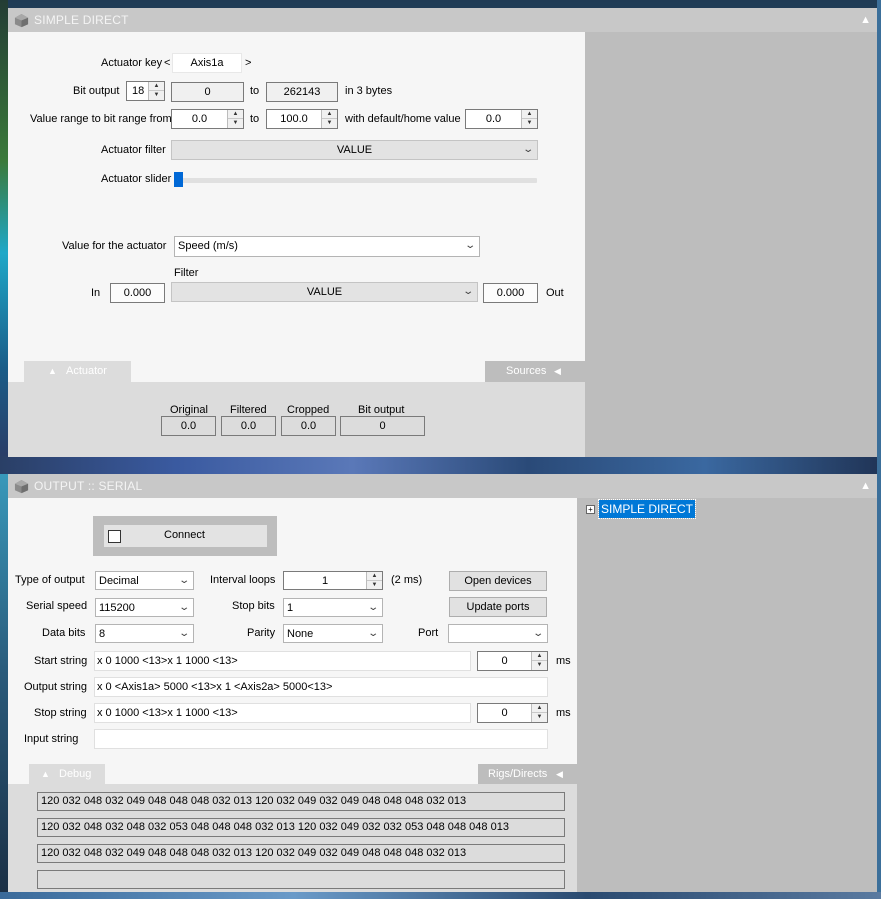 The width and height of the screenshot is (881, 899). Describe the element at coordinates (493, 119) in the screenshot. I see `default-value: 0.0` at that location.